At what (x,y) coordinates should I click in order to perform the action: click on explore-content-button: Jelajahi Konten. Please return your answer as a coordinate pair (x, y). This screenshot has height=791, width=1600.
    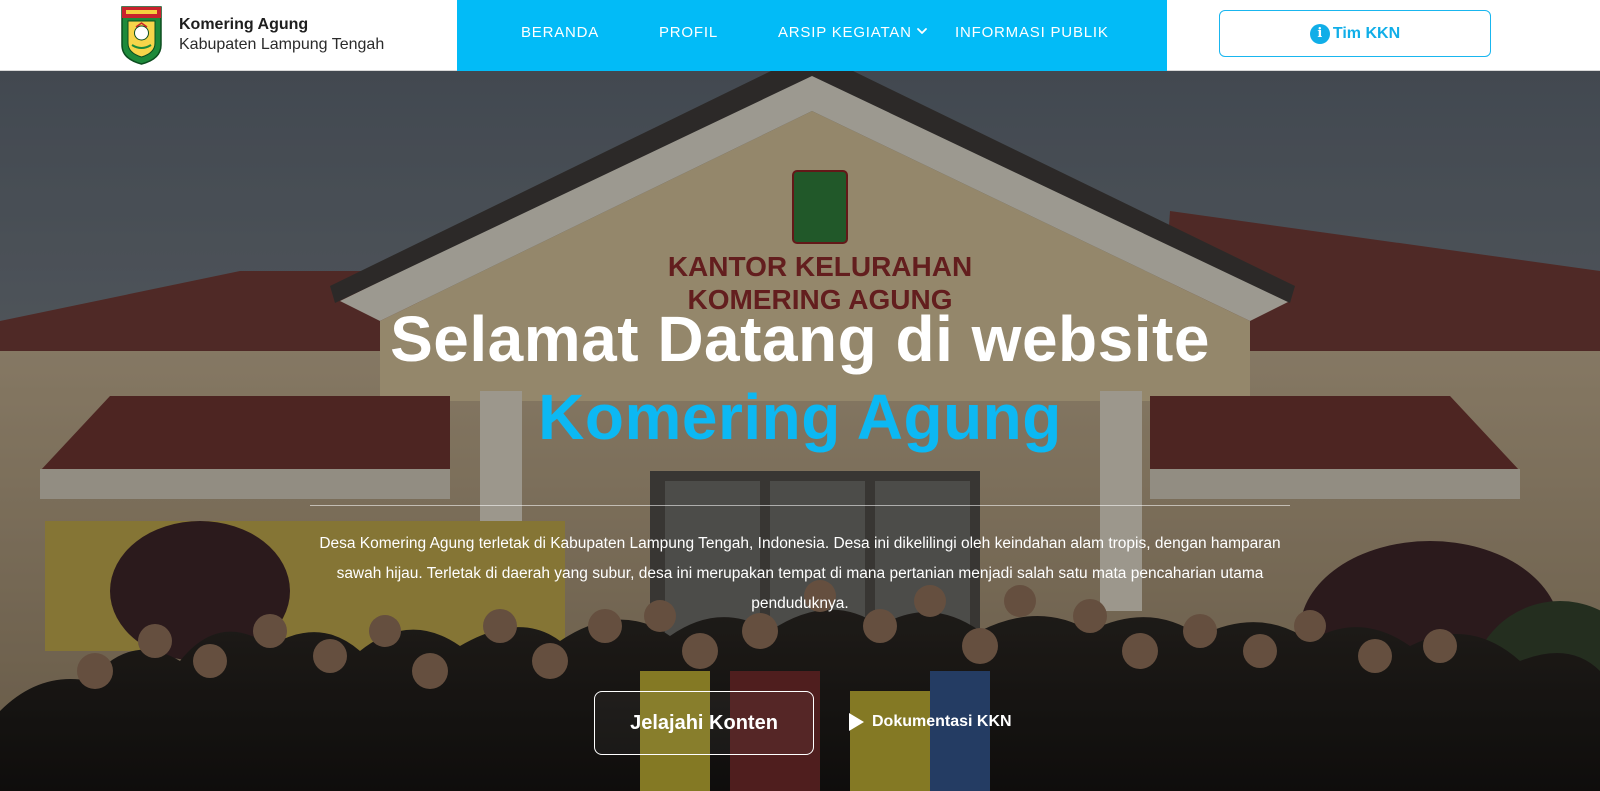
    Looking at the image, I should click on (704, 723).